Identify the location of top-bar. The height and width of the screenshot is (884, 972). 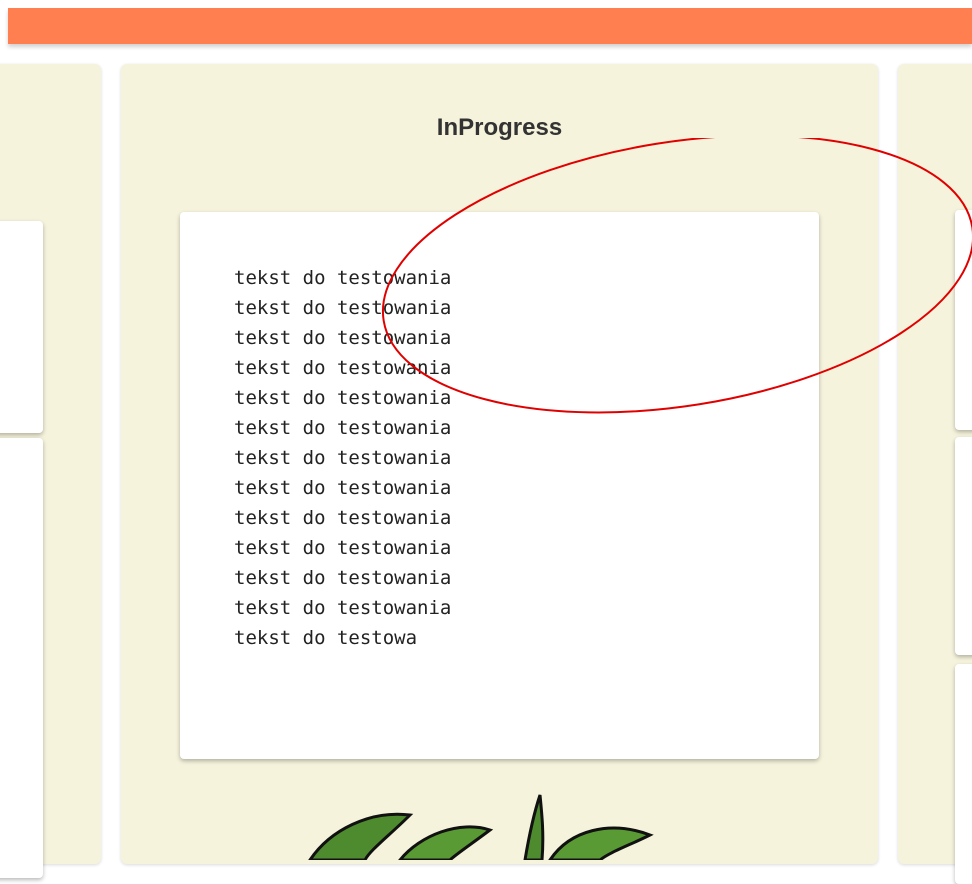
(490, 26).